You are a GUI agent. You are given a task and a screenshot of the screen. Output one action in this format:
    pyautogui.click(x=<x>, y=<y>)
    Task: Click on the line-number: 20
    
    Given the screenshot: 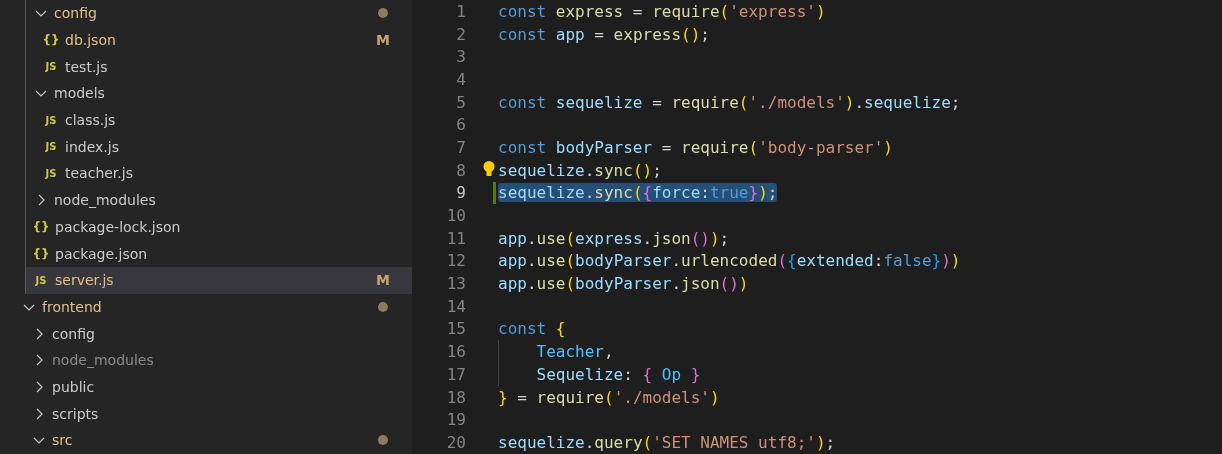 What is the action you would take?
    pyautogui.click(x=456, y=442)
    